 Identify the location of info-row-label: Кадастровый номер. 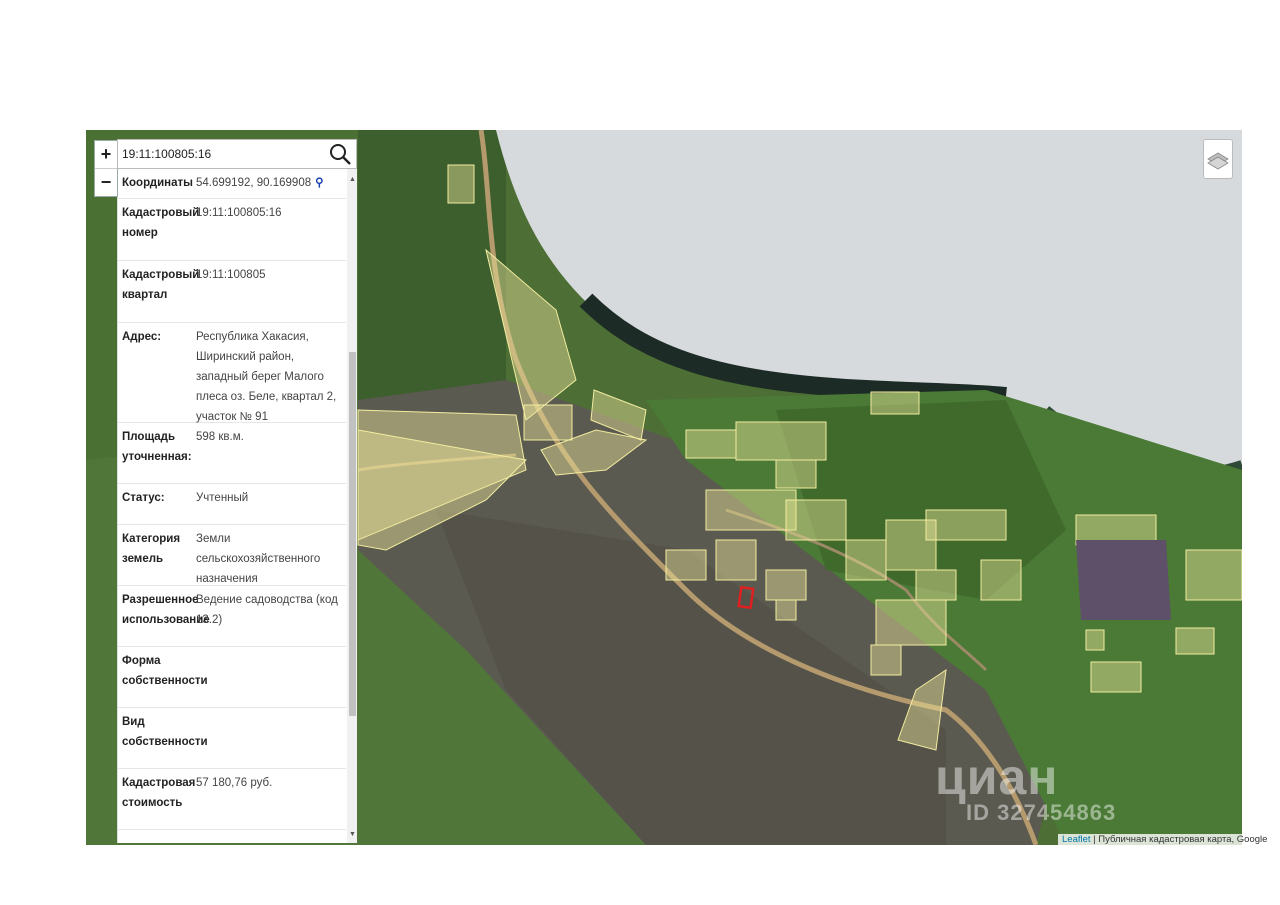
(161, 223).